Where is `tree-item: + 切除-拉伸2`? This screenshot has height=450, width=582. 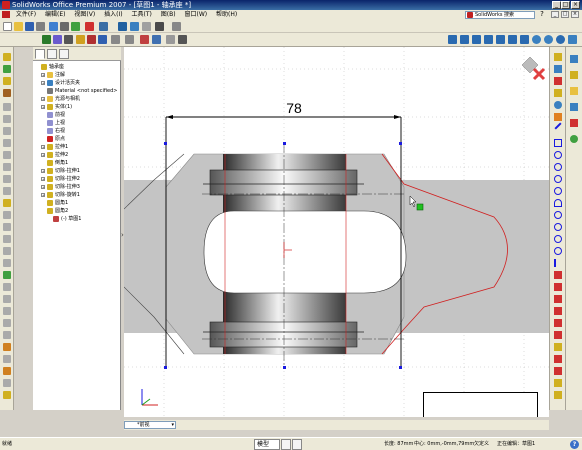 tree-item: + 切除-拉伸2 is located at coordinates (78, 179).